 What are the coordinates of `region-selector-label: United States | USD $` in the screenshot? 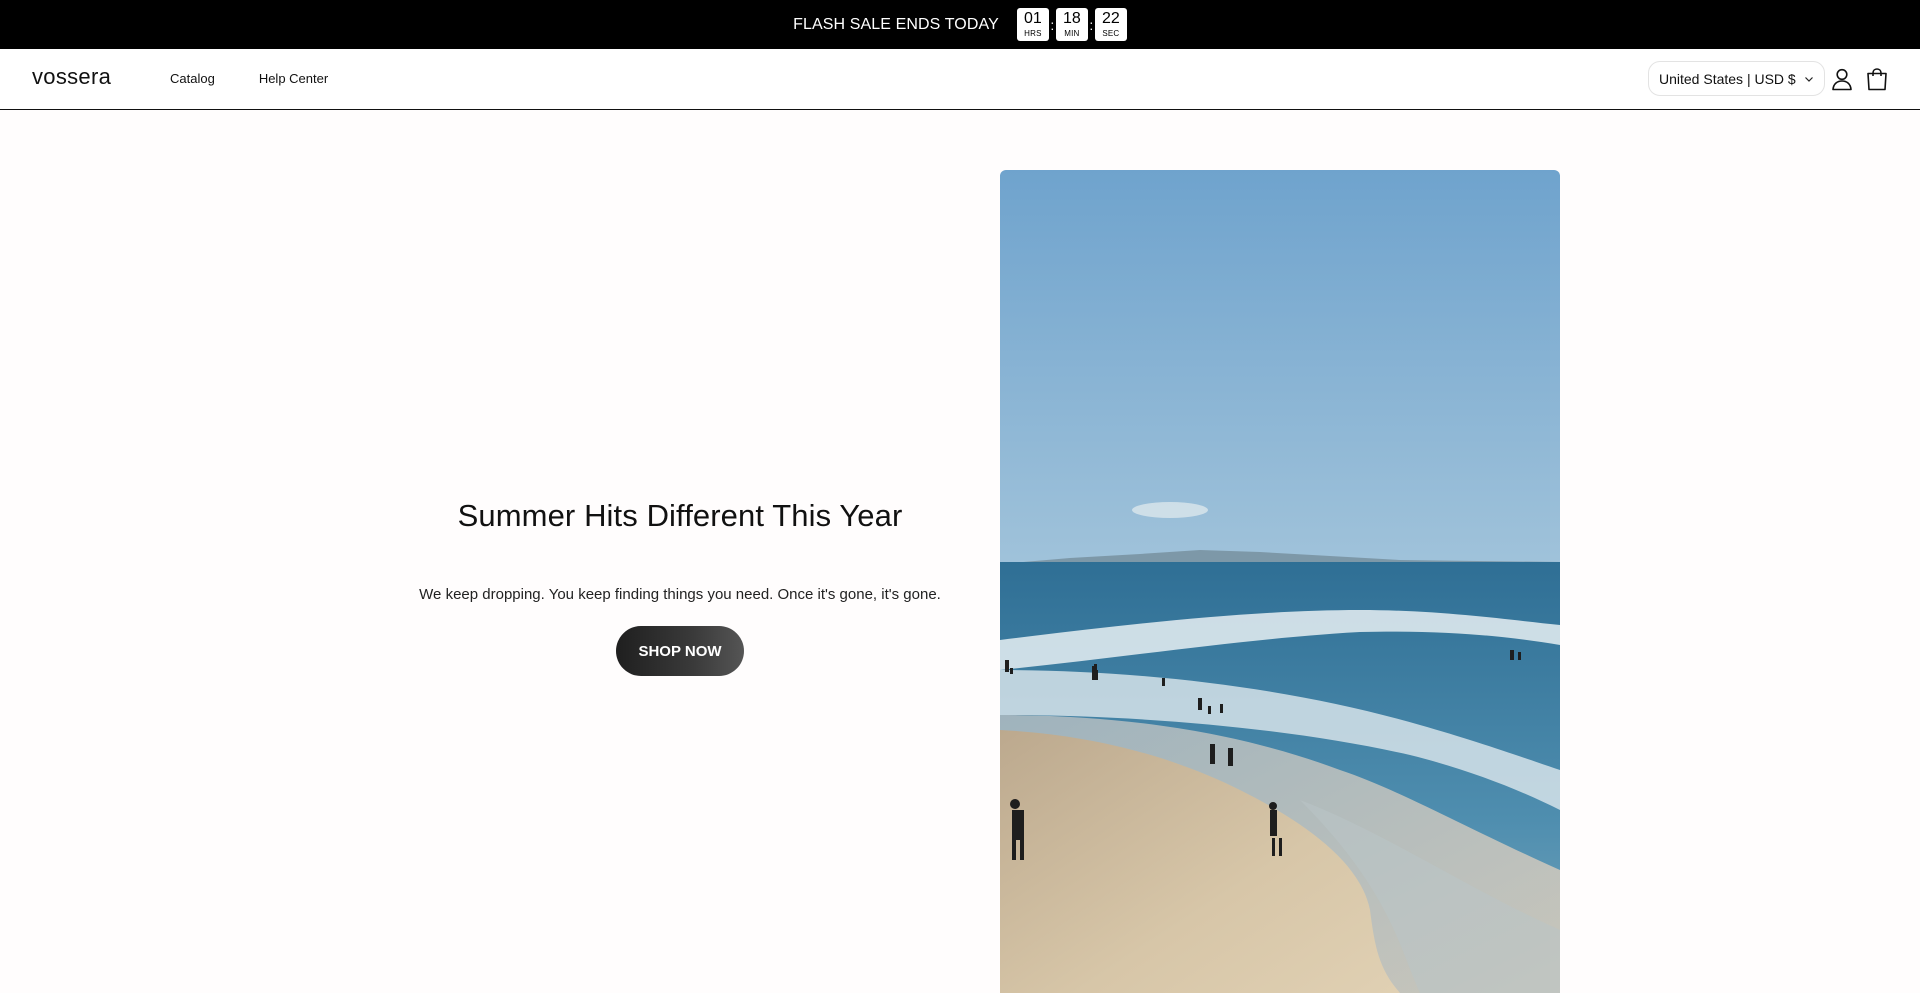 It's located at (1727, 78).